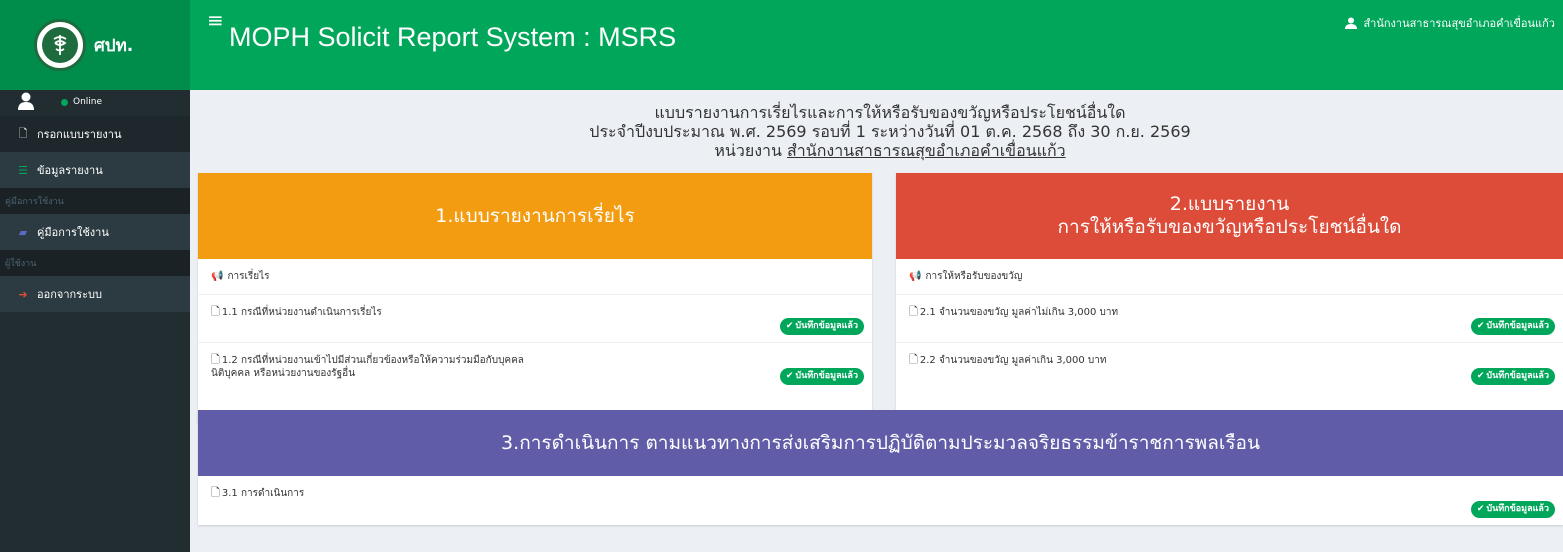  I want to click on sidebar-item-label: ออกจากระบบ, so click(69, 294).